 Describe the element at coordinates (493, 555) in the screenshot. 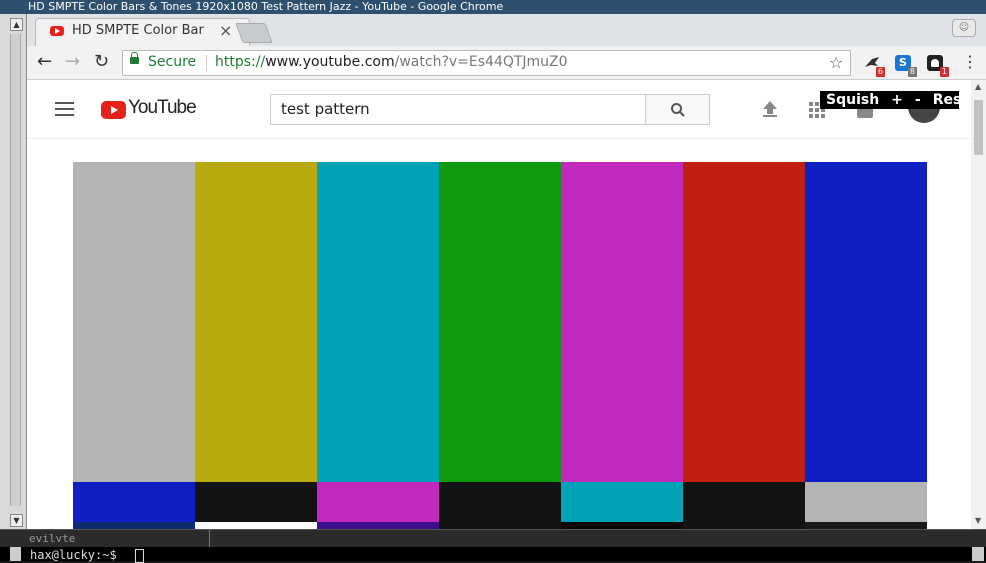

I see `terminal: hax@lucky:~$` at that location.